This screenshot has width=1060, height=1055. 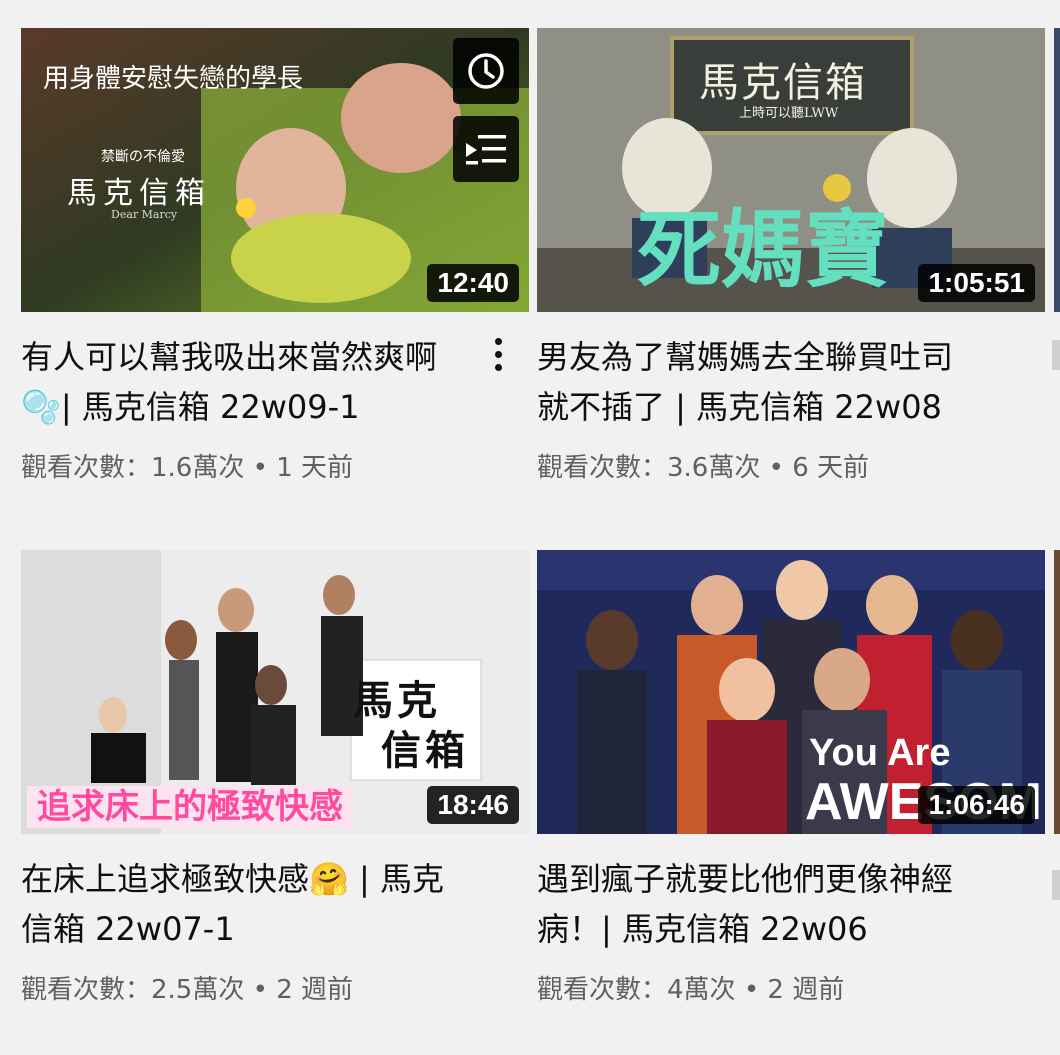 What do you see at coordinates (649, 468) in the screenshot?
I see `view-count: 觀看次數：3.6萬次` at bounding box center [649, 468].